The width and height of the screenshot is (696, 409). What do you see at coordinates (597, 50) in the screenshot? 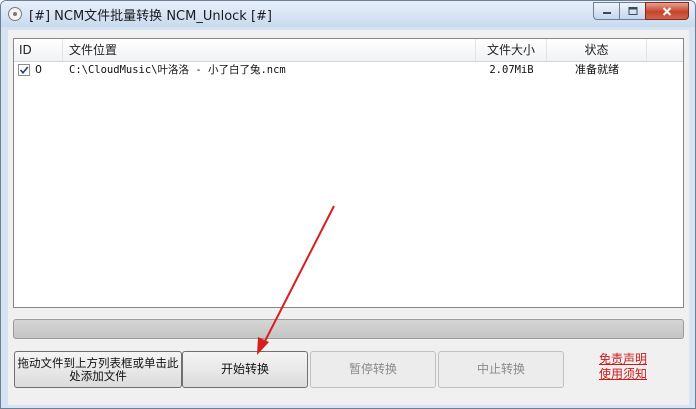
I see `column-header-status: 状态` at bounding box center [597, 50].